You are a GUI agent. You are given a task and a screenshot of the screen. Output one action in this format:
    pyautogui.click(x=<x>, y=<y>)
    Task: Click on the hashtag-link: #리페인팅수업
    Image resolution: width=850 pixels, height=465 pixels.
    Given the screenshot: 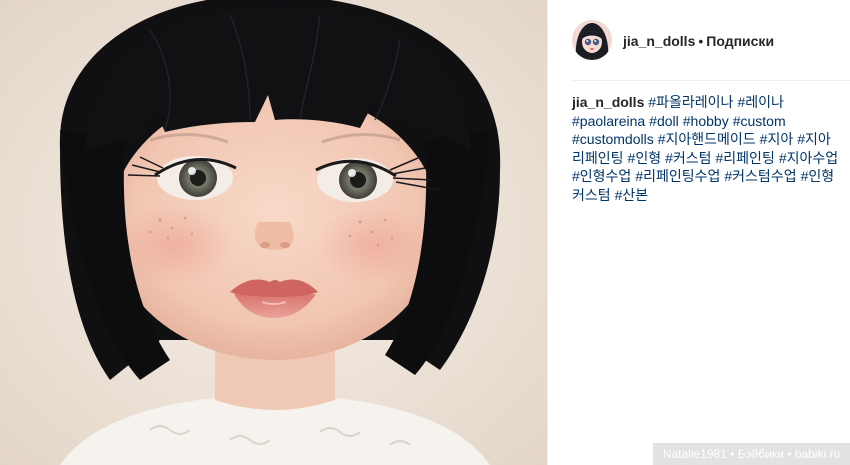 What is the action you would take?
    pyautogui.click(x=677, y=176)
    